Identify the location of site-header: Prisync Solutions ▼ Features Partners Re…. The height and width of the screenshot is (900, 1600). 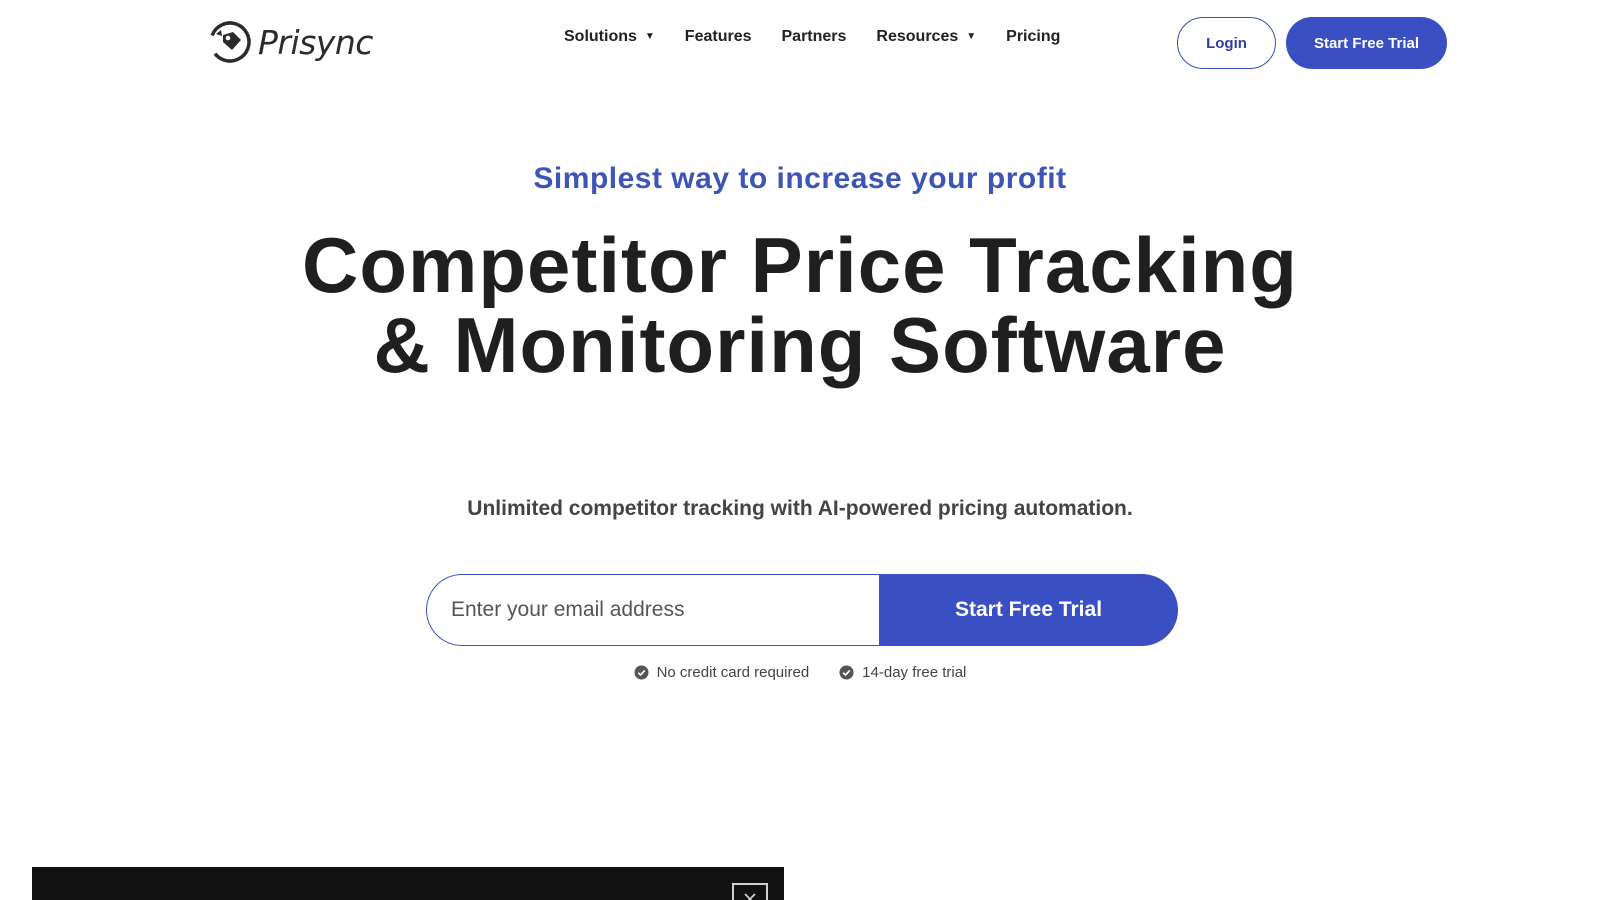
(800, 43).